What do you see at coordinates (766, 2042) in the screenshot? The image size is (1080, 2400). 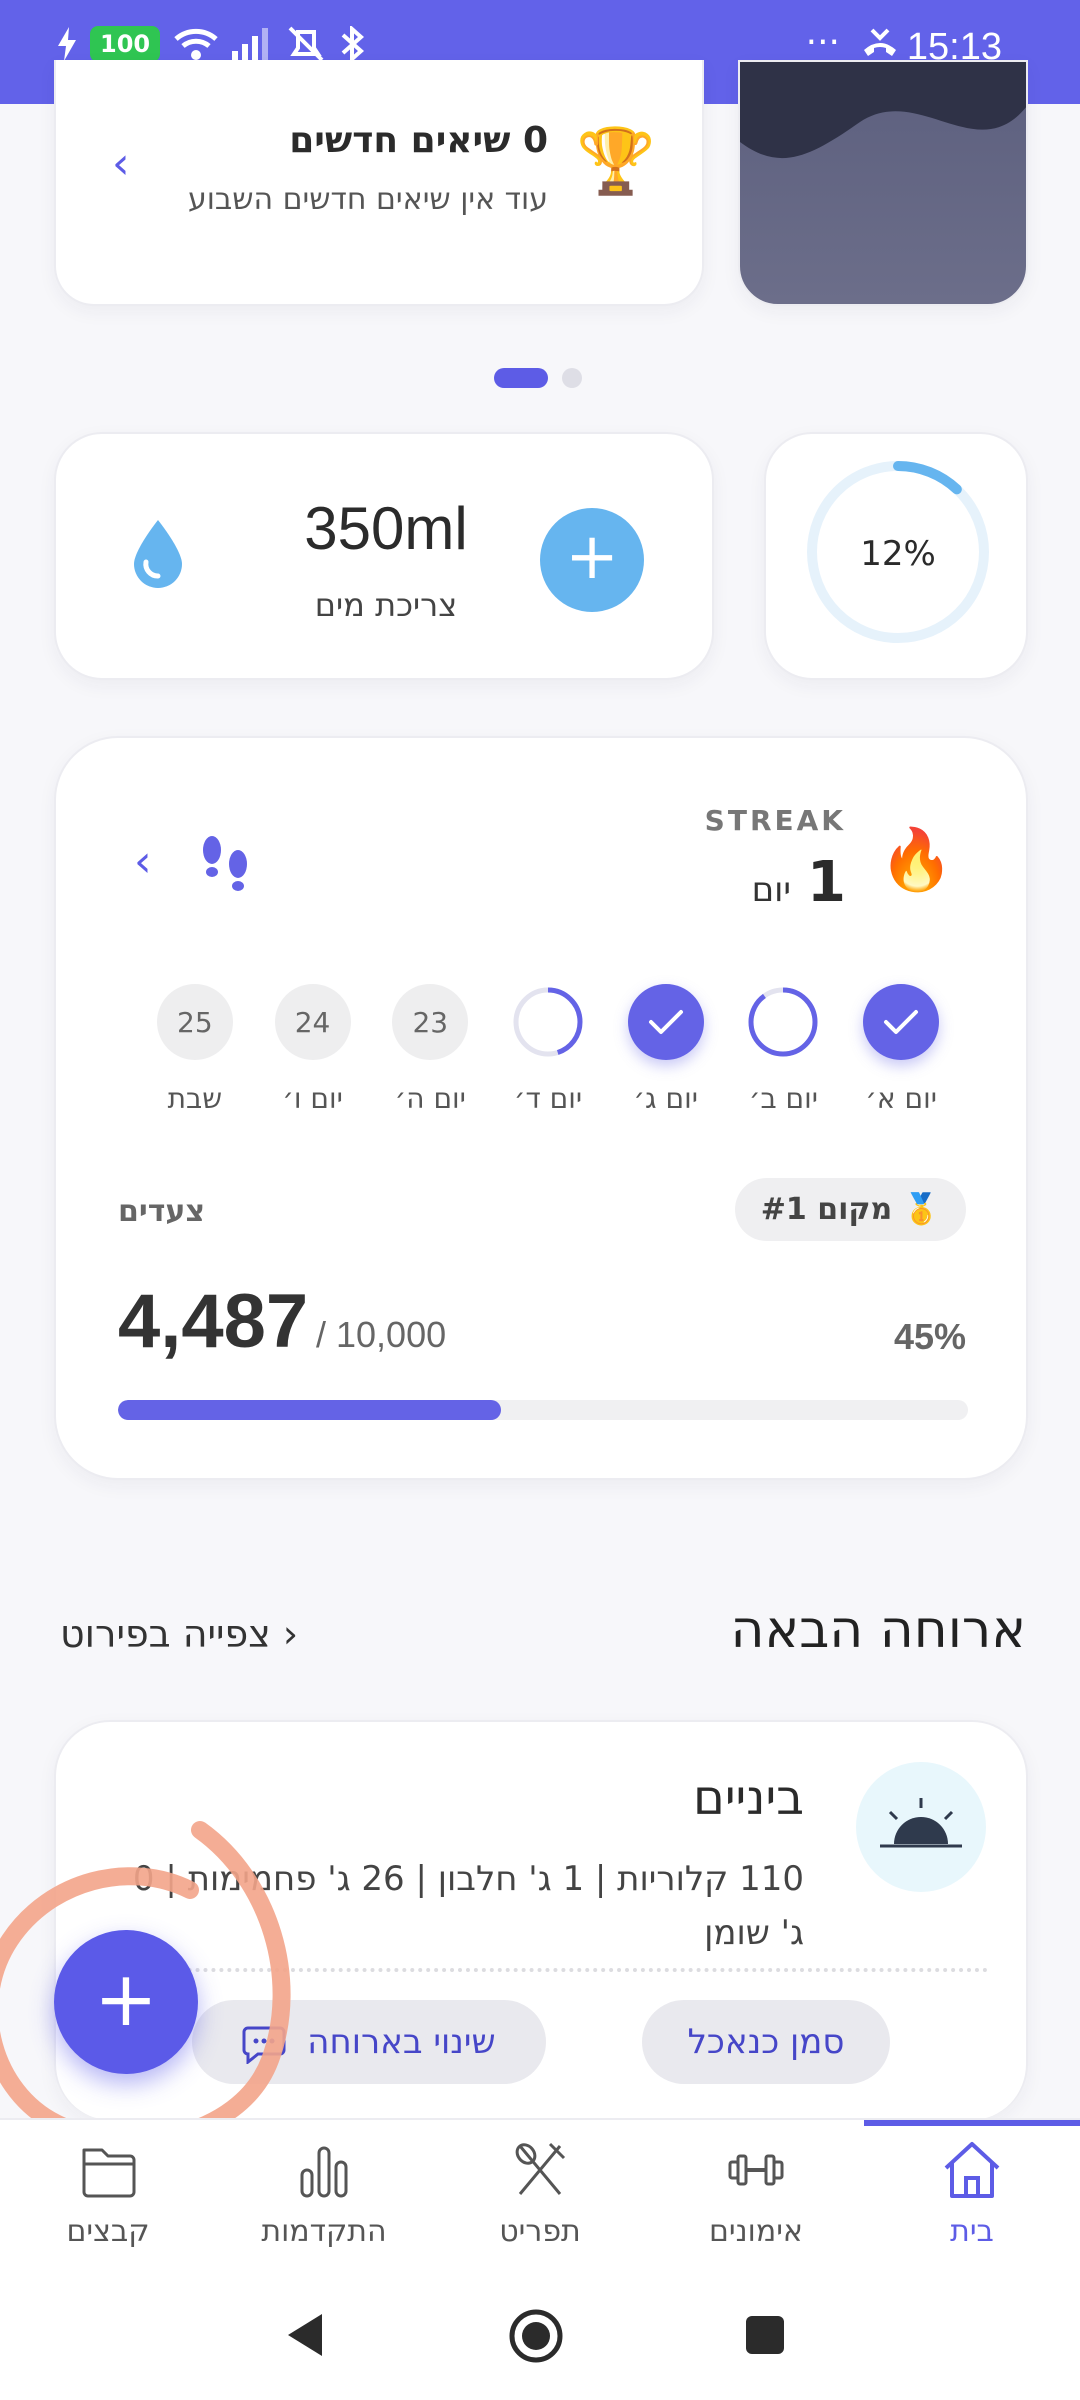 I see `mark-eaten-button: סמן כנאכל` at bounding box center [766, 2042].